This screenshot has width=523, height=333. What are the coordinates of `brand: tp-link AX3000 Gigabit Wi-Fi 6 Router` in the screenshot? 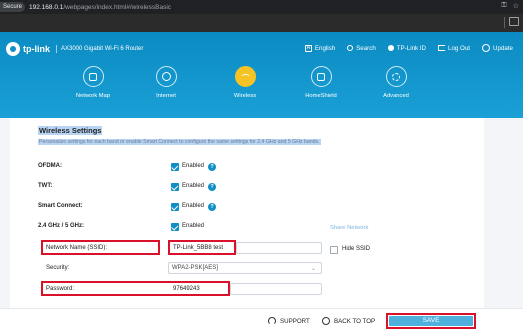 It's located at (74, 49).